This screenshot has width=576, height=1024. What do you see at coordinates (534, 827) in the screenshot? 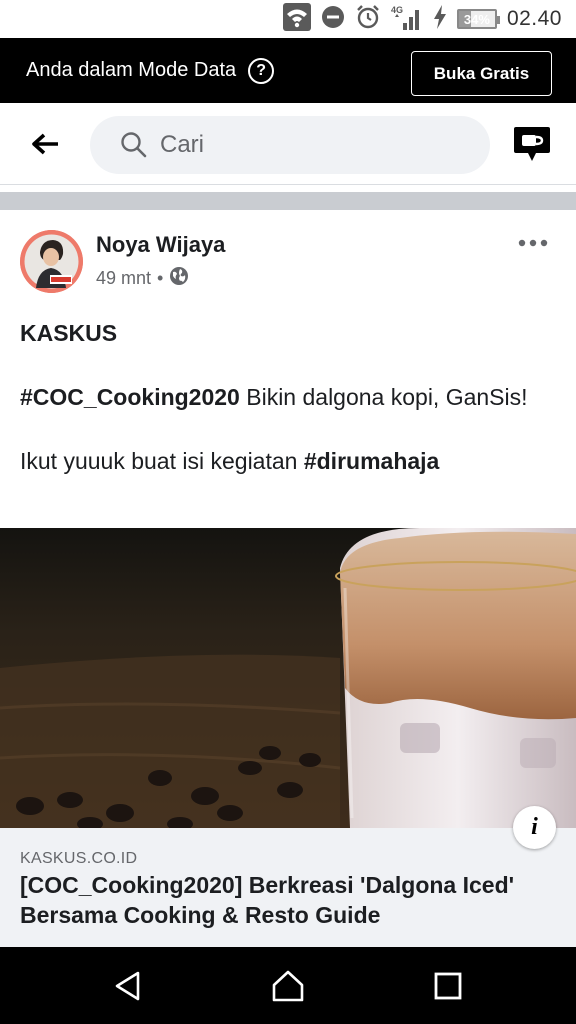
I see `info-icon: i` at bounding box center [534, 827].